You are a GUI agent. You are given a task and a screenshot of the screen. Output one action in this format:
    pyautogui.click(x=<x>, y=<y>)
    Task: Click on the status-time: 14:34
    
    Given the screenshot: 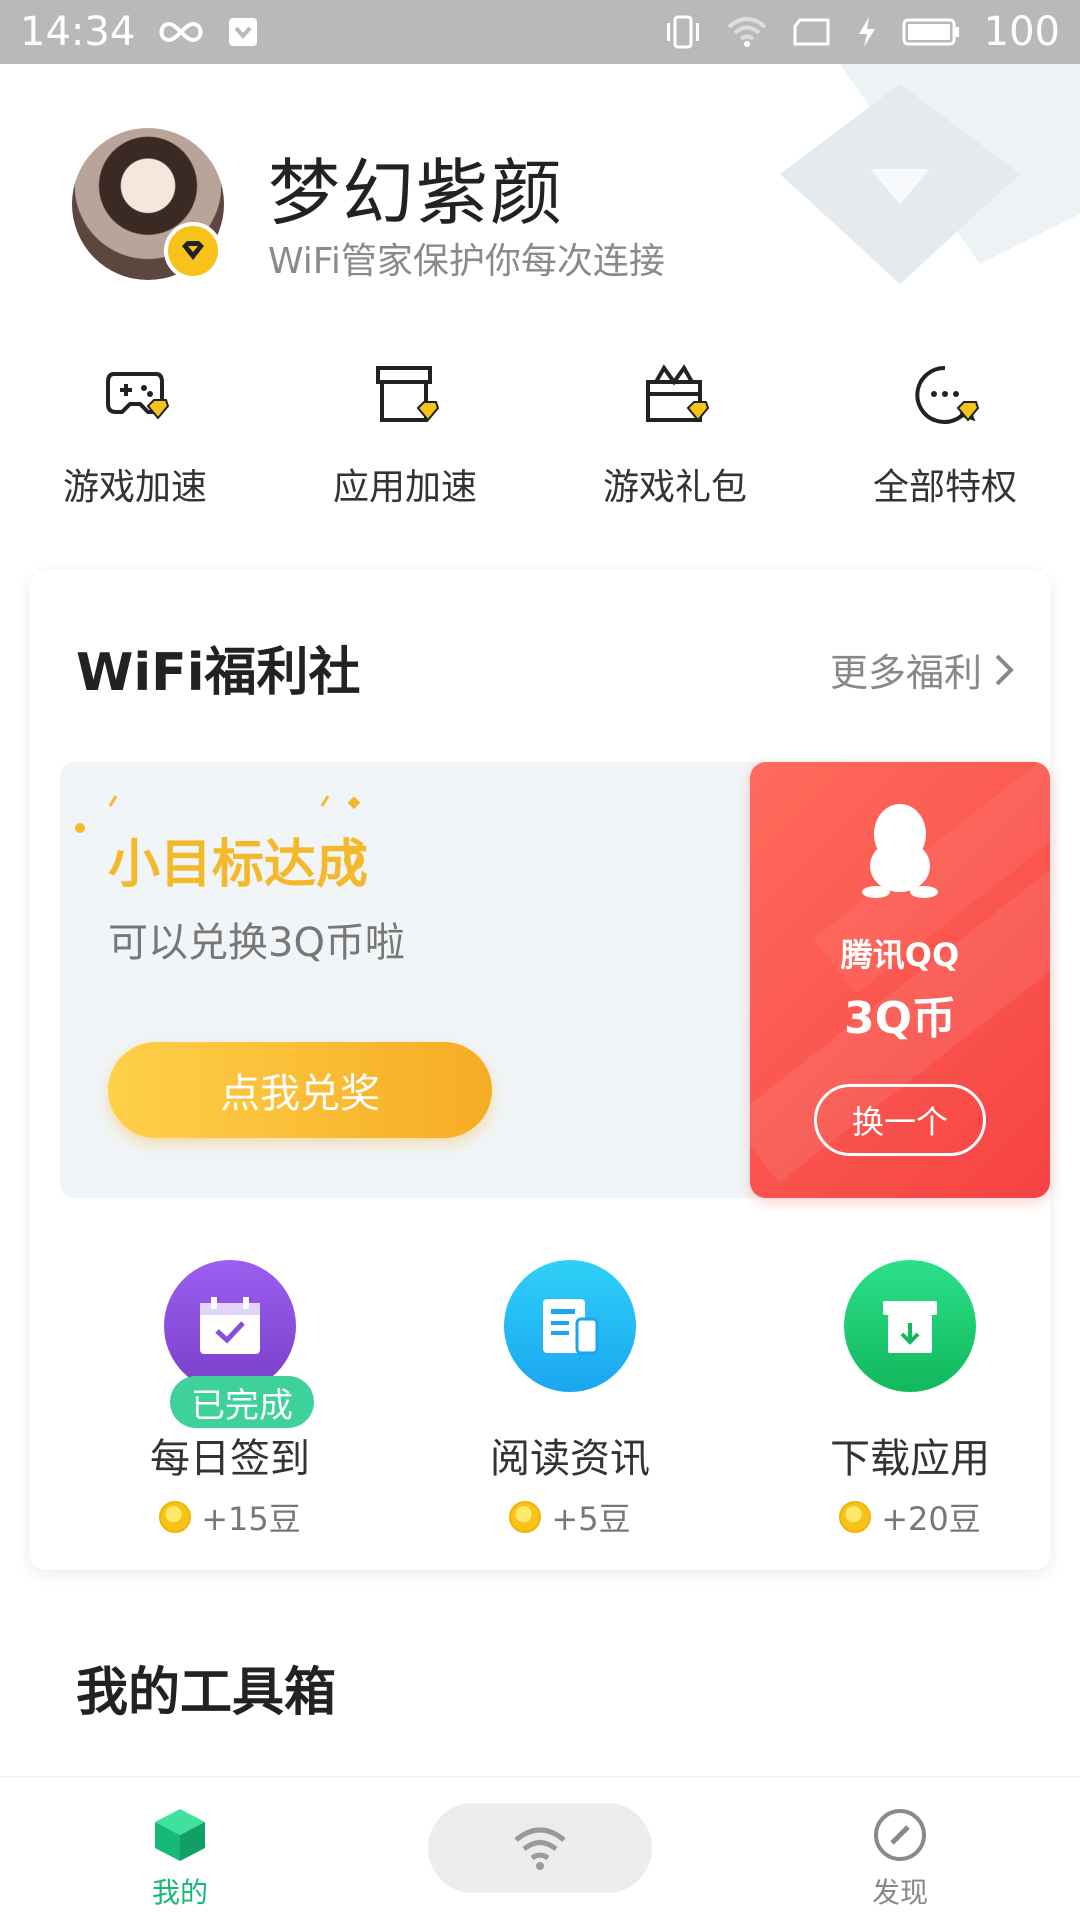 What is the action you would take?
    pyautogui.click(x=78, y=32)
    